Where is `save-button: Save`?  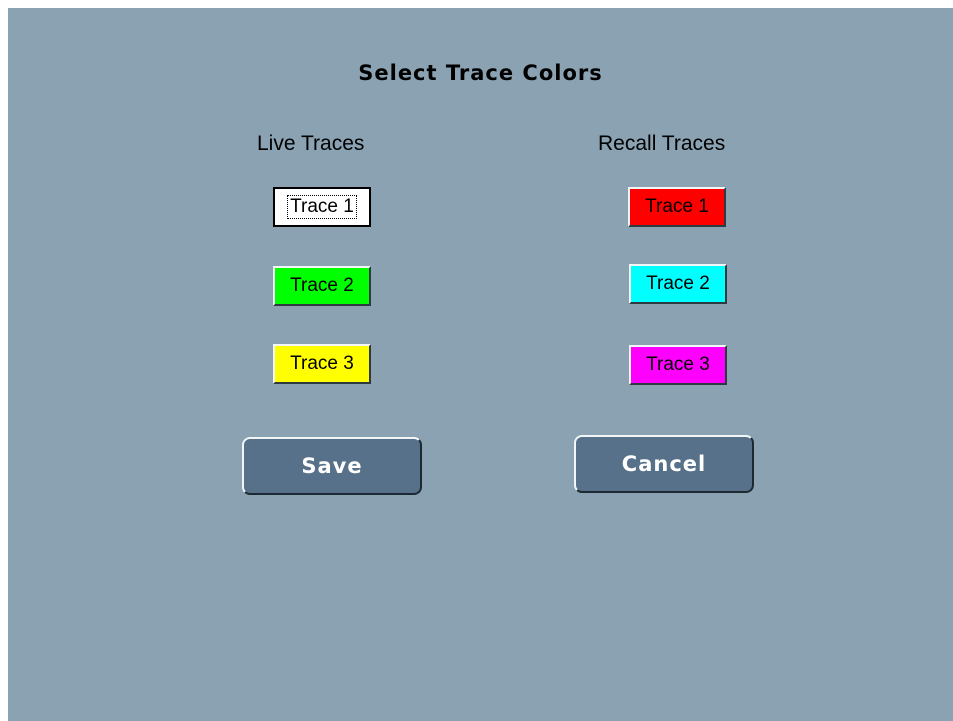
save-button: Save is located at coordinates (332, 466).